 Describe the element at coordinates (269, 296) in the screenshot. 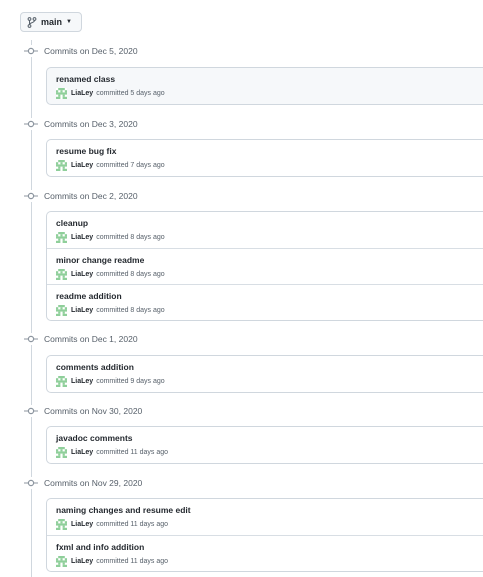

I see `commit-message-link: readme addition` at that location.